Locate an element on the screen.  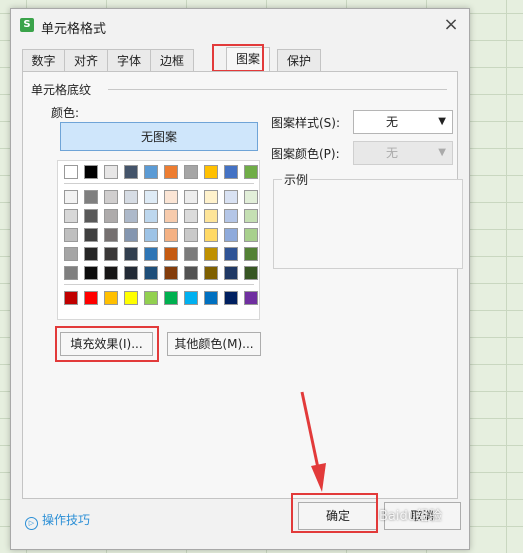
watermark-text: Baidu经验 is located at coordinates (410, 516).